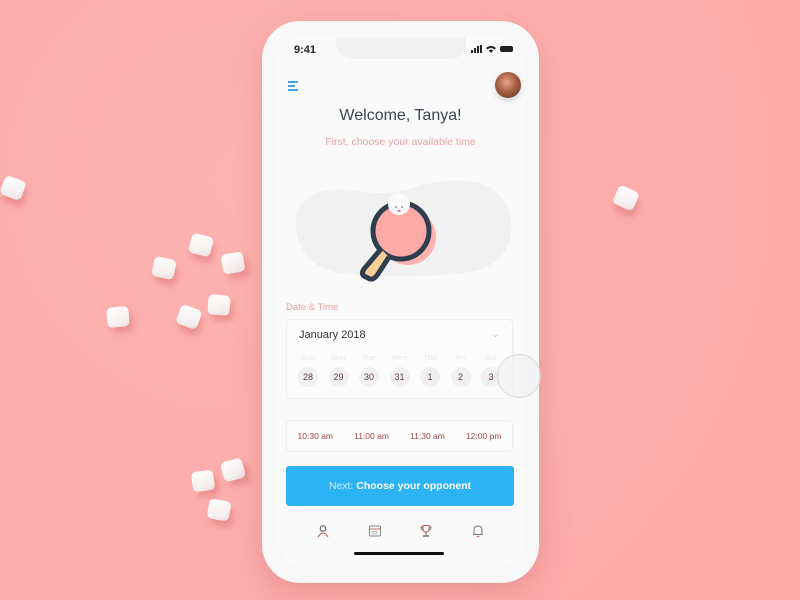 The height and width of the screenshot is (600, 800). I want to click on status-time: 9:41, so click(305, 50).